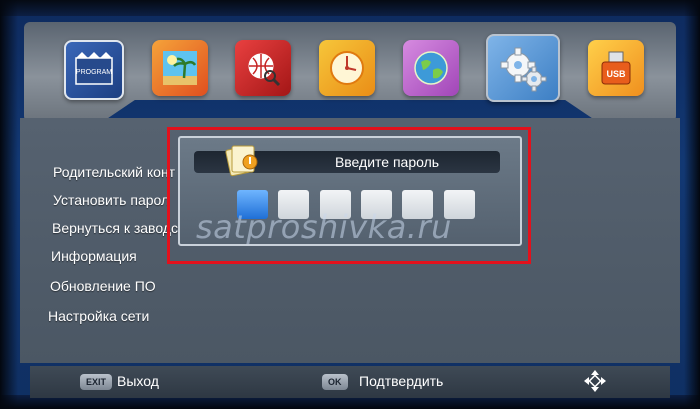  I want to click on exit-label: Выход, so click(138, 381).